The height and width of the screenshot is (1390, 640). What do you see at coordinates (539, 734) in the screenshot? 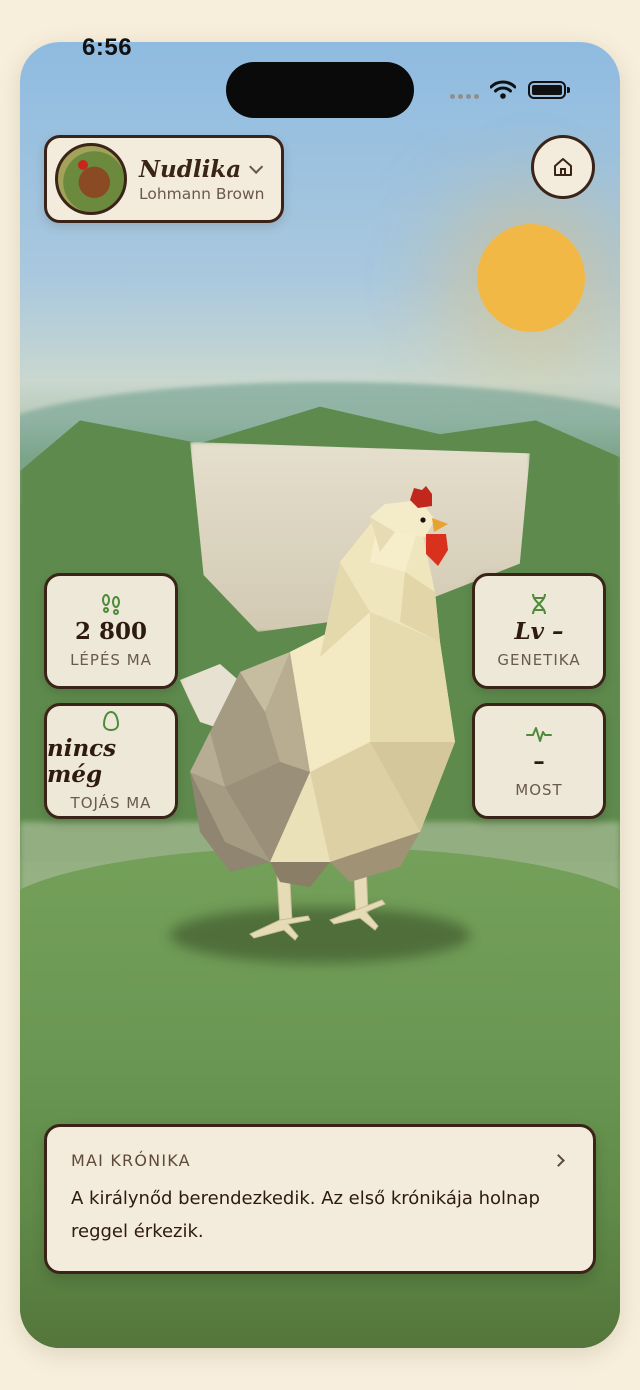
I see `pulse-icon` at bounding box center [539, 734].